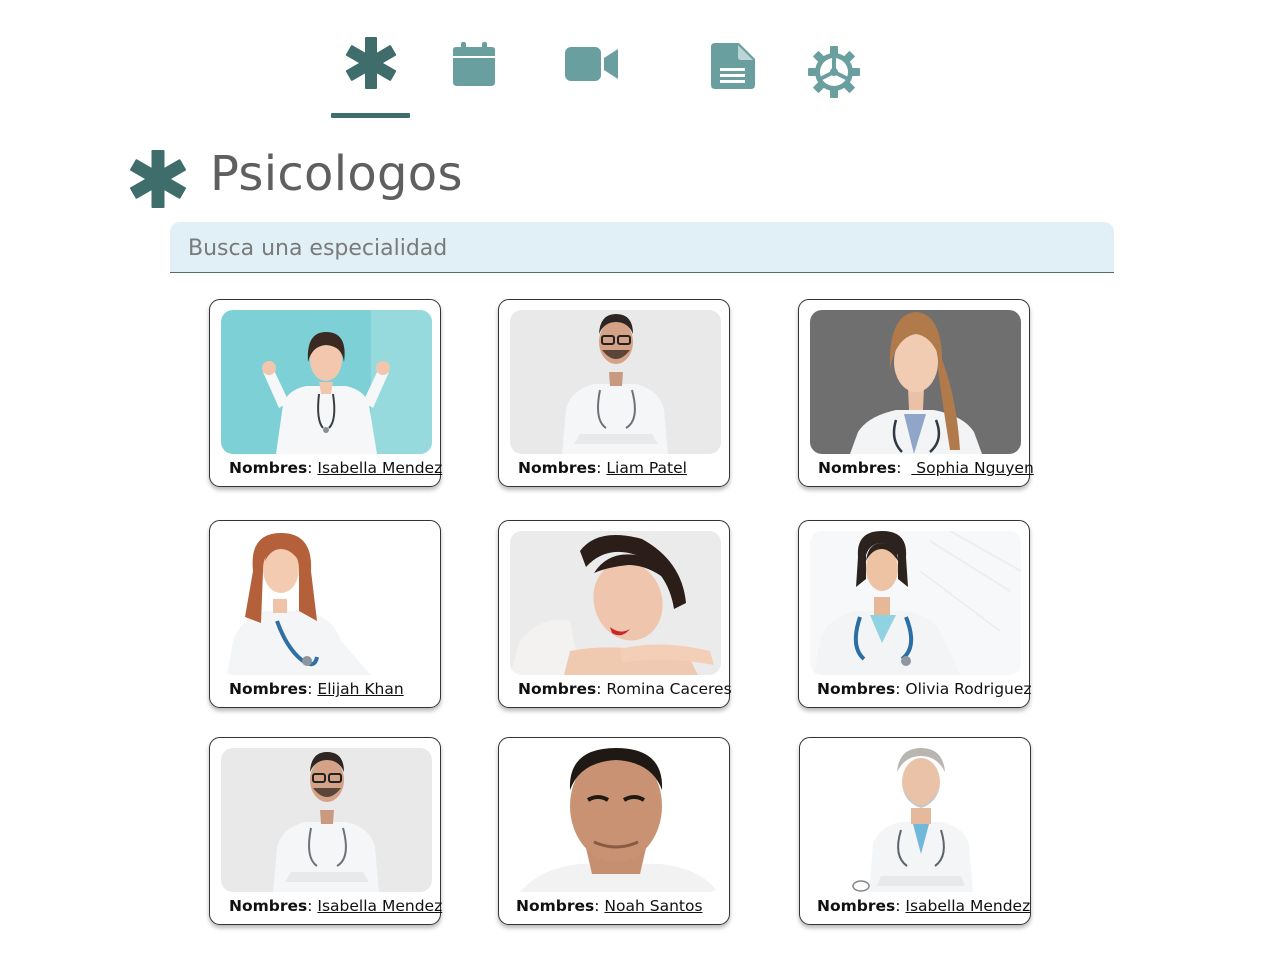  What do you see at coordinates (336, 174) in the screenshot?
I see `page-title: Psicologos` at bounding box center [336, 174].